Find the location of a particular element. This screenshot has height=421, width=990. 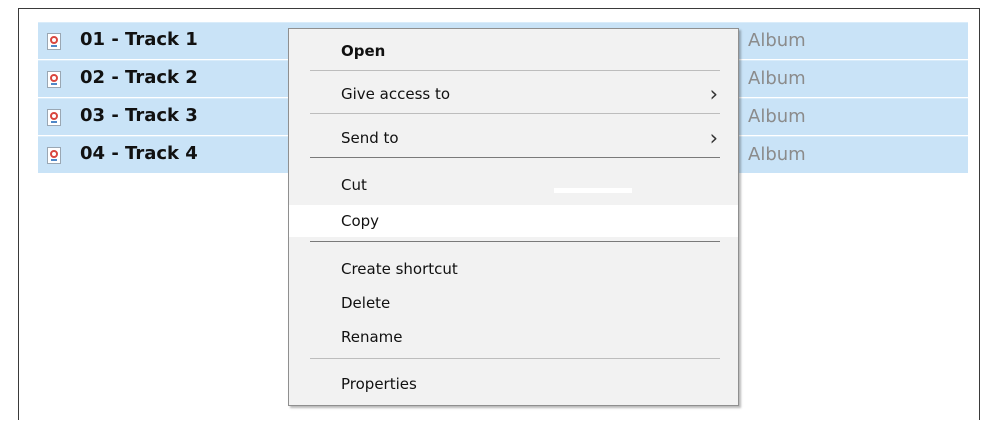

menu-item-open: Open is located at coordinates (513, 51).